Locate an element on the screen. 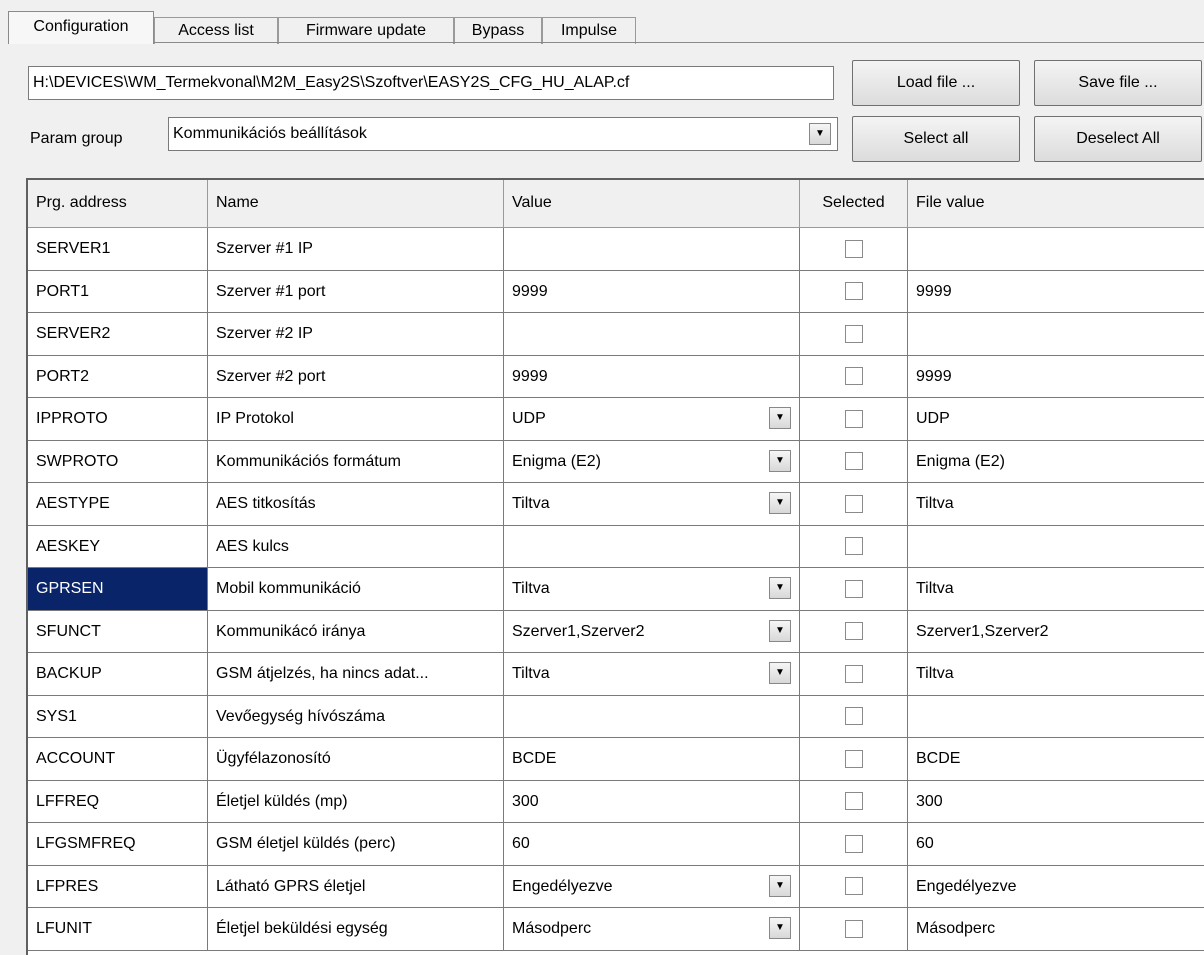  cell-address: PORT1 is located at coordinates (118, 291).